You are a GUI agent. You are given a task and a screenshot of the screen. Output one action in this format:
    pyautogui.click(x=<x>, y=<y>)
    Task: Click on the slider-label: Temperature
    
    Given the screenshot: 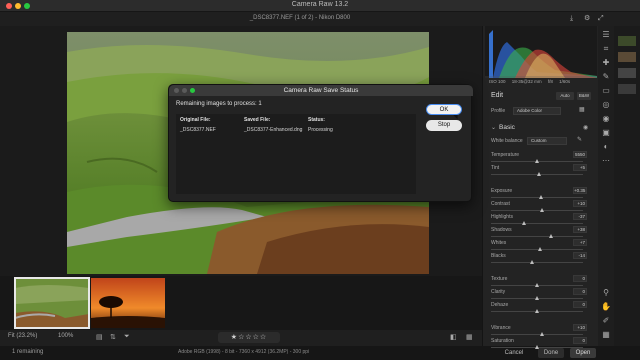 What is the action you would take?
    pyautogui.click(x=505, y=155)
    